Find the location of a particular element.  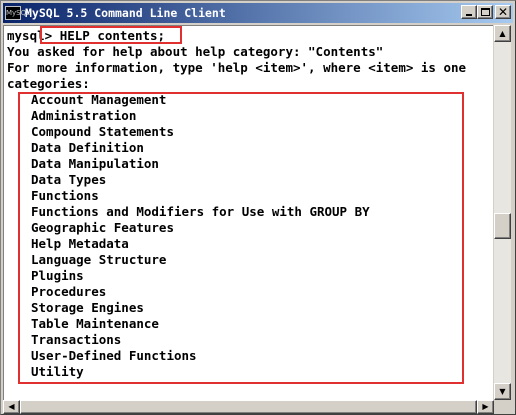

horizontal-scrollbar: ◀ ▶ is located at coordinates (248, 407).